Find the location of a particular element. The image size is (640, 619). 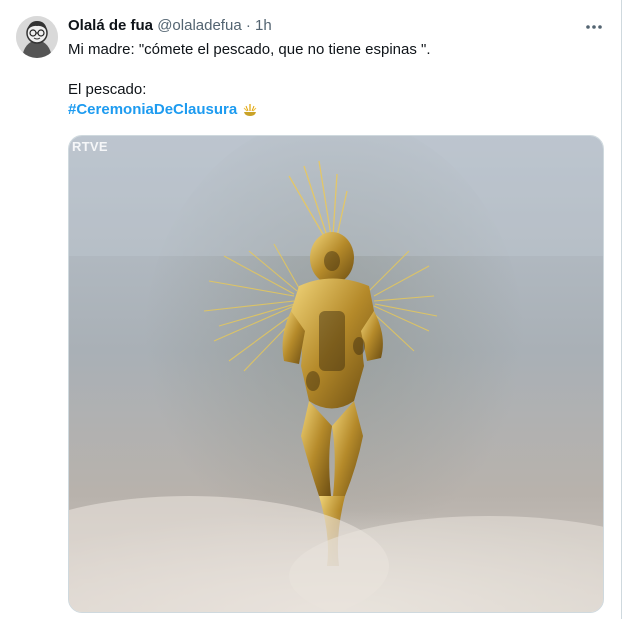

author-display-name: Olalá de fua is located at coordinates (110, 25).